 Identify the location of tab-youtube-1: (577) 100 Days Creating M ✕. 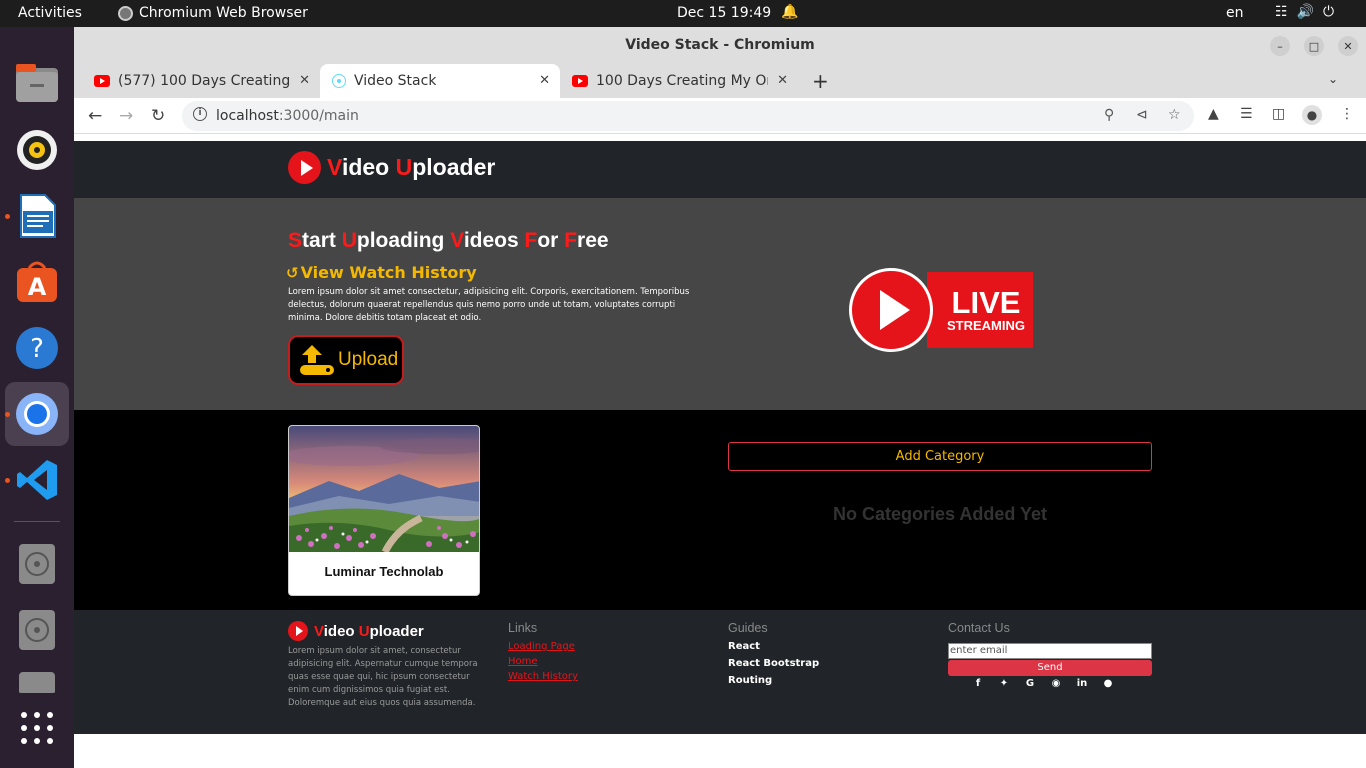
(201, 81).